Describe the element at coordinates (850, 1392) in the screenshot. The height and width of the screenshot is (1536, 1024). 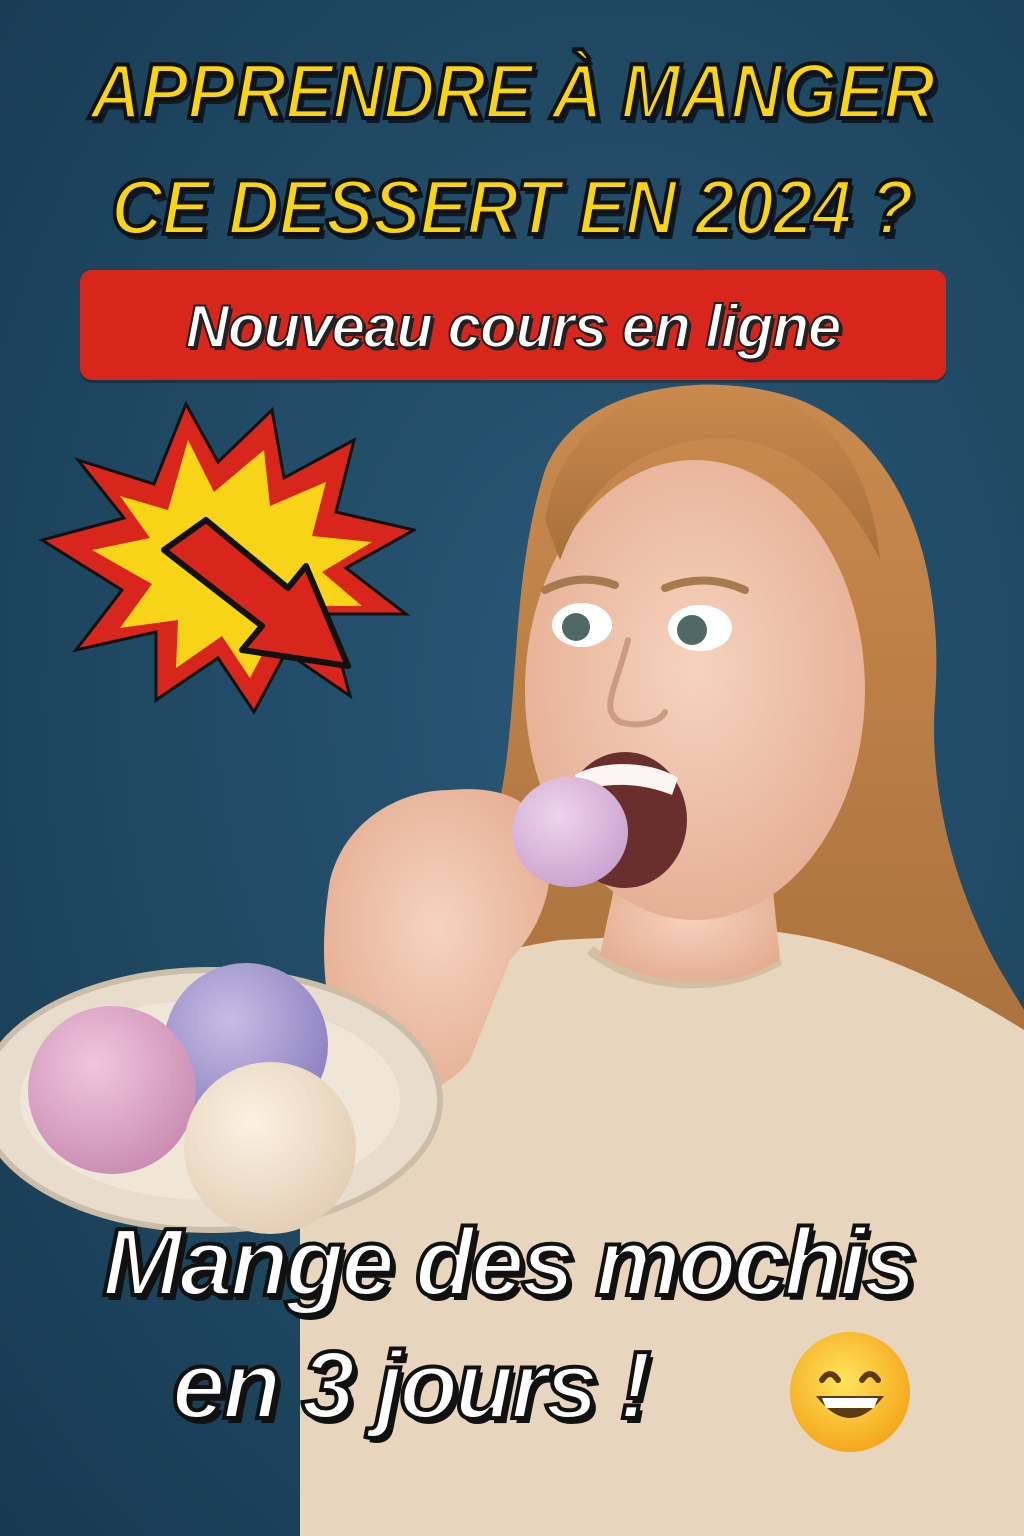
I see `grinning-face-emoji-icon` at that location.